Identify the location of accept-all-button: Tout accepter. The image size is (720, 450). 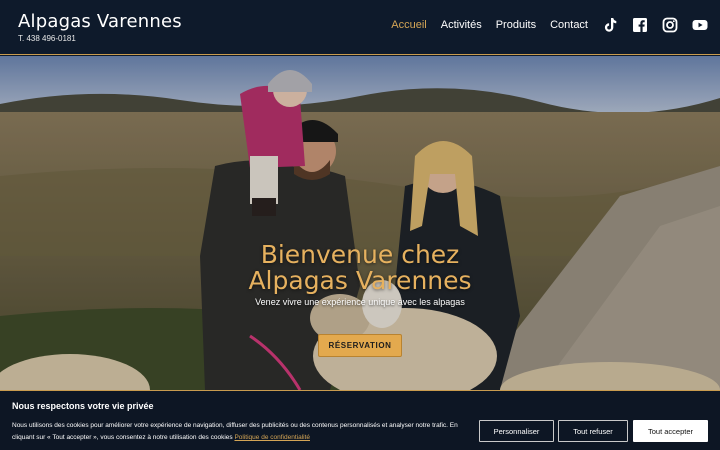
(670, 431).